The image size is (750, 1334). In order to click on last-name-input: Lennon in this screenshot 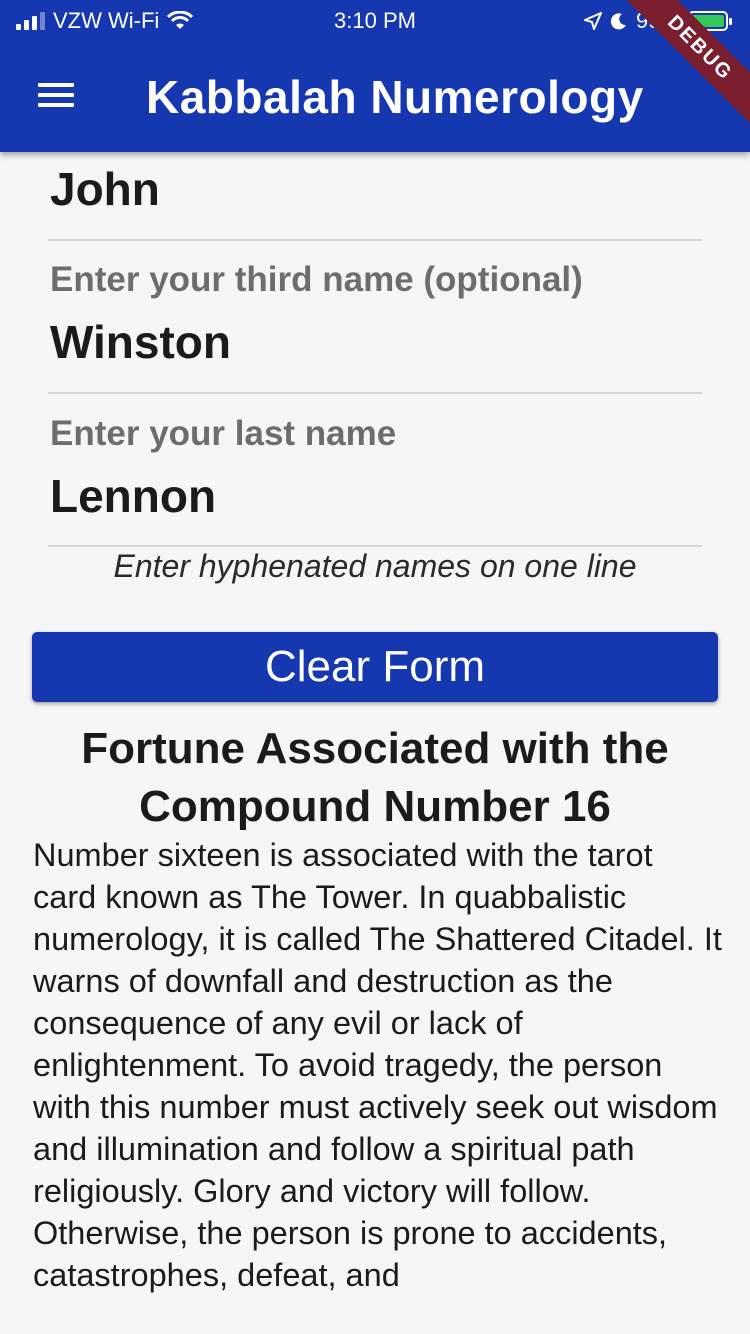, I will do `click(133, 496)`.